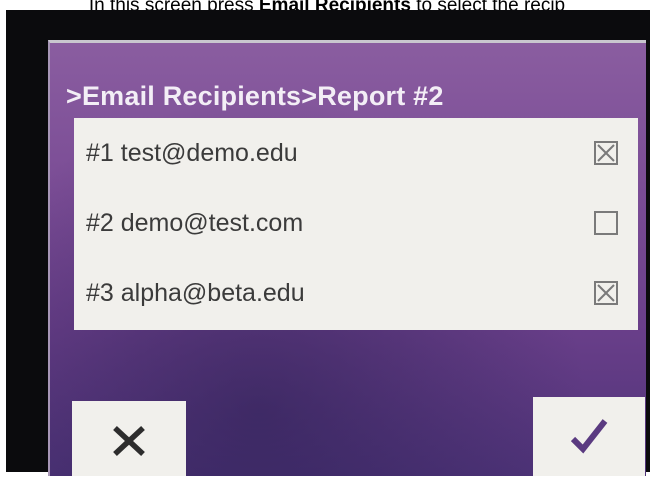 Image resolution: width=654 pixels, height=483 pixels. I want to click on confirm-button, so click(589, 436).